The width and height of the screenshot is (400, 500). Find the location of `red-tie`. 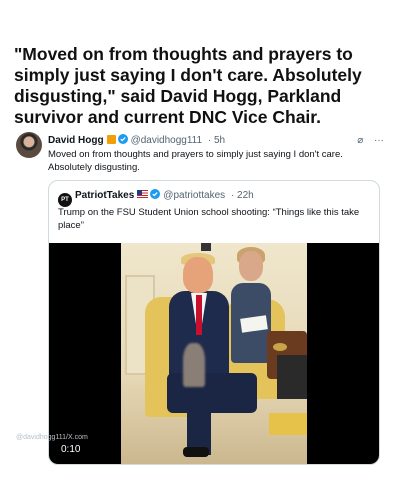

red-tie is located at coordinates (199, 315).